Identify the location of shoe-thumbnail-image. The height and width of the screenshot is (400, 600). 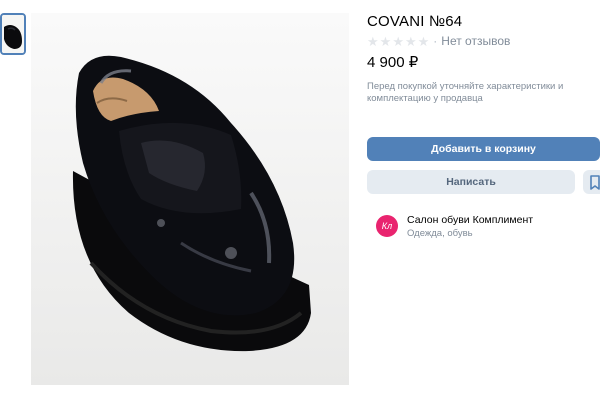
(13, 34).